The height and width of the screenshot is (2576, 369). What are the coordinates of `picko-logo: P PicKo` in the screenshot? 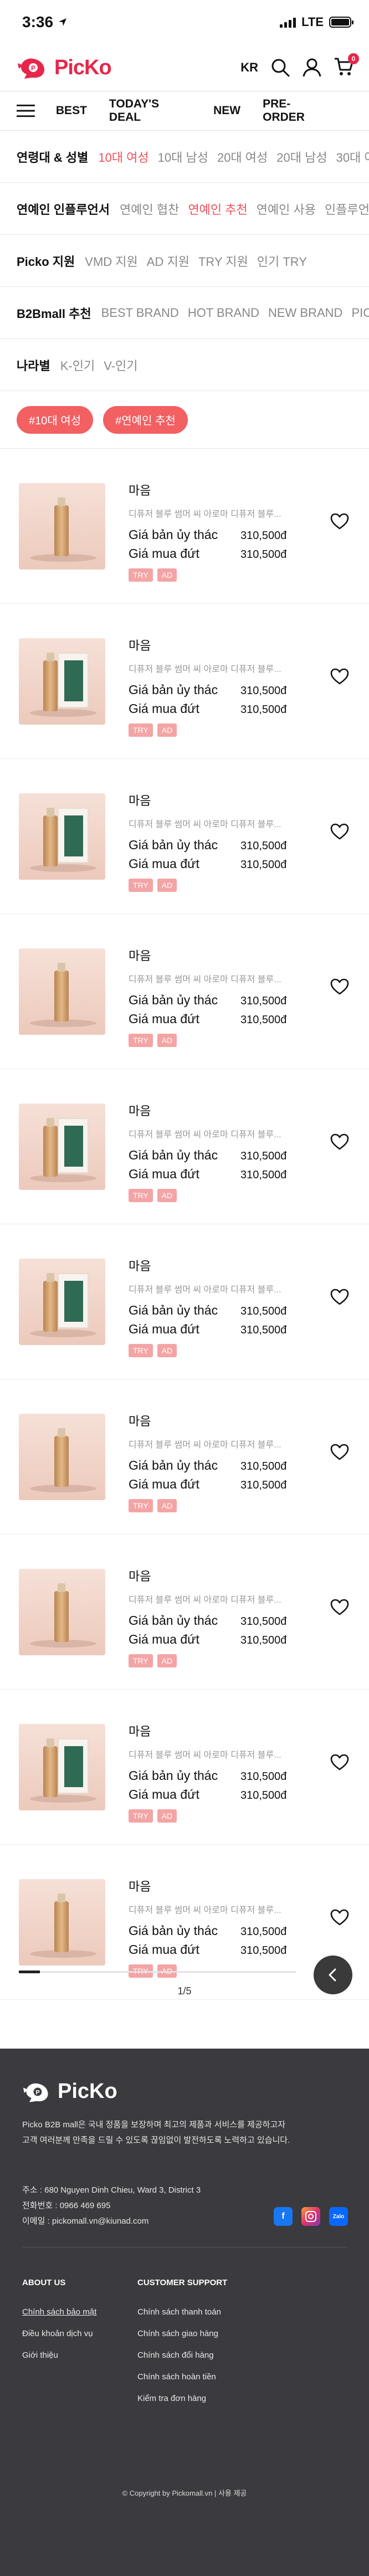 It's located at (64, 67).